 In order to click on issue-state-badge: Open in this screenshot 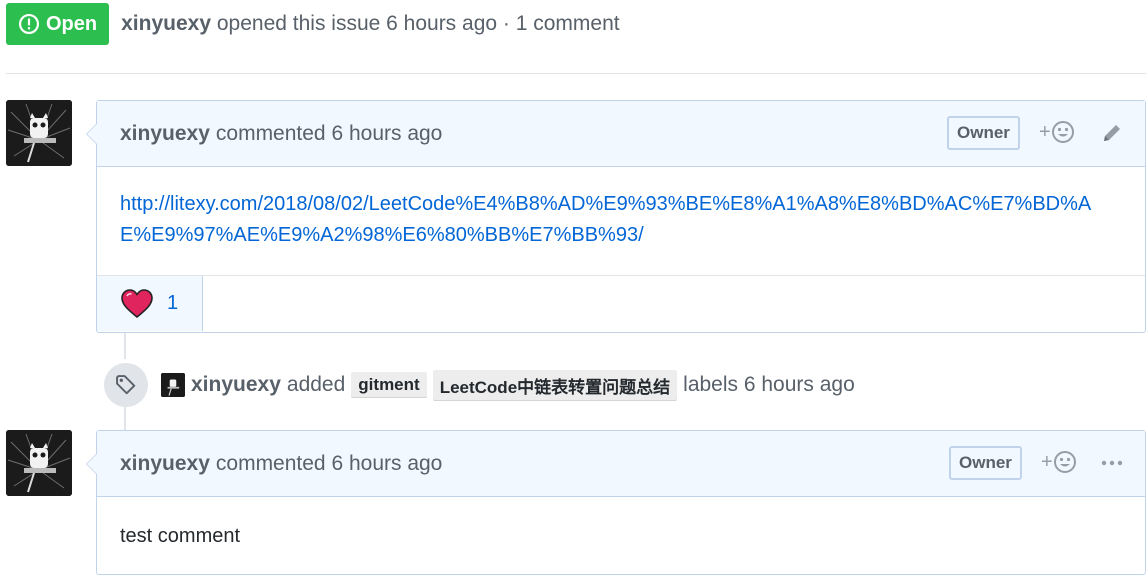, I will do `click(58, 24)`.